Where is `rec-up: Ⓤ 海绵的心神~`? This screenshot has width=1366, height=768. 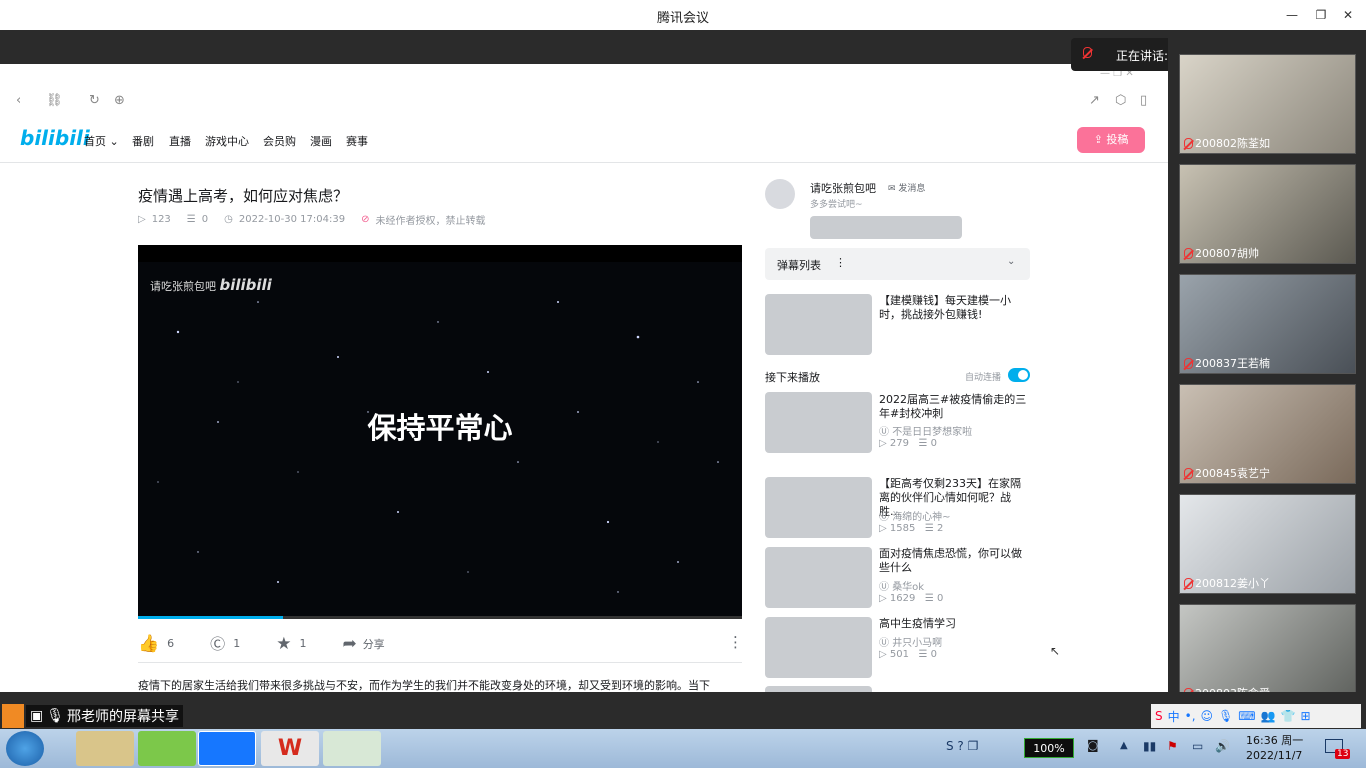 rec-up: Ⓤ 海绵的心神~ is located at coordinates (915, 517).